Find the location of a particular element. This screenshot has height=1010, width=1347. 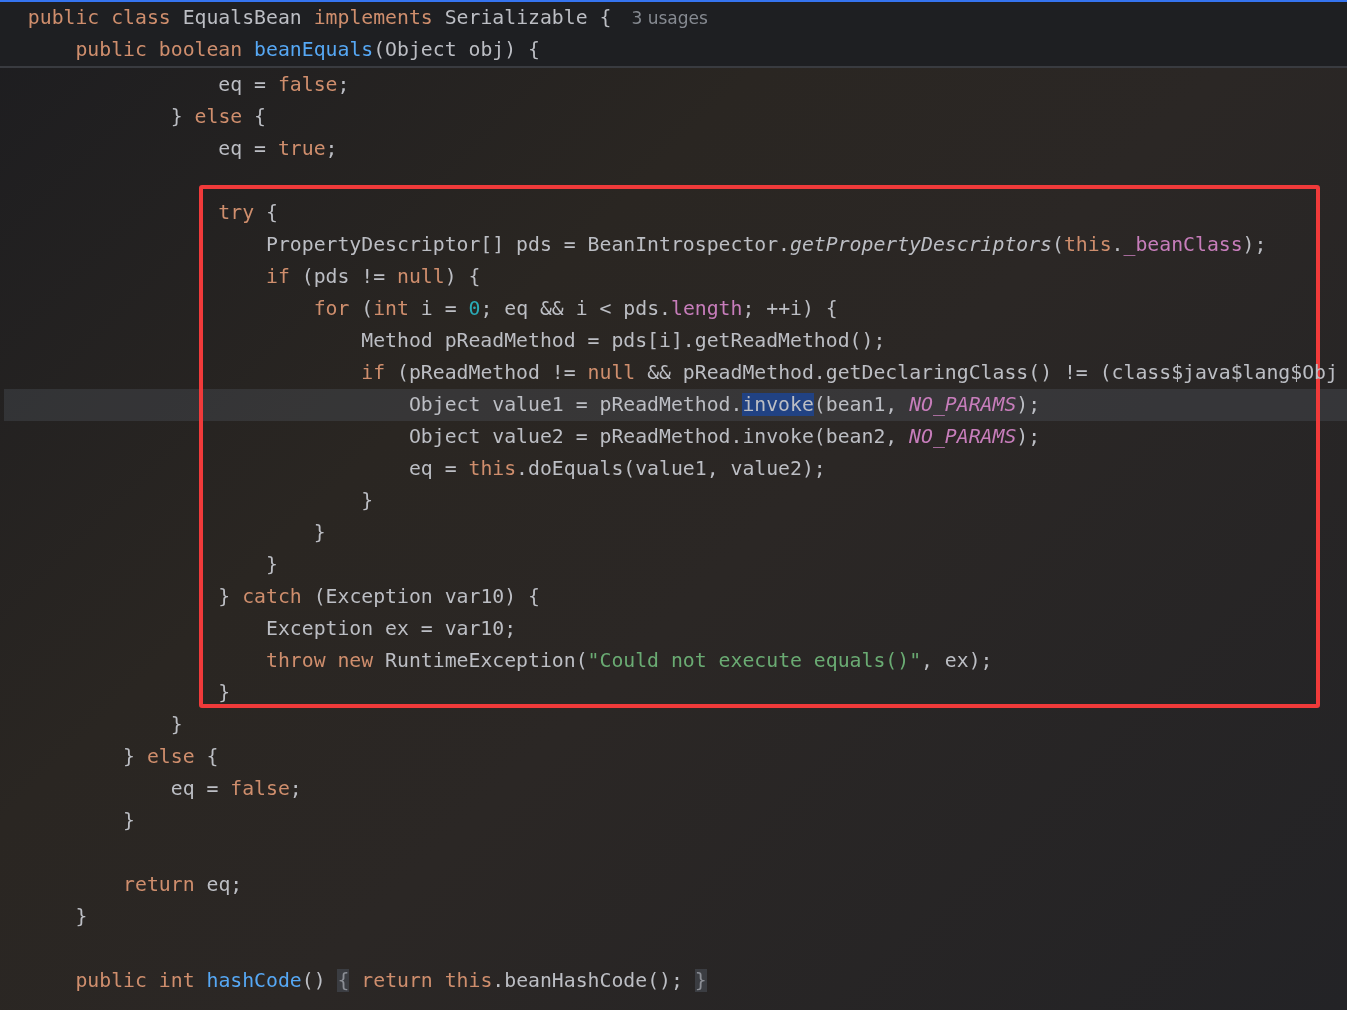

code-line: public int hashCode() { return this.beanHashCode(); } is located at coordinates (390, 981).